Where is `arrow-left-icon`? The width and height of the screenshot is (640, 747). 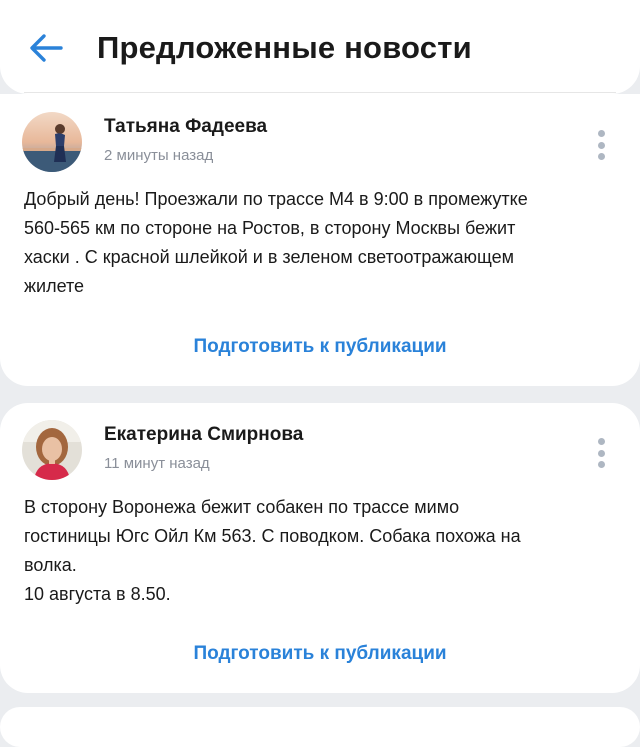
arrow-left-icon is located at coordinates (46, 48).